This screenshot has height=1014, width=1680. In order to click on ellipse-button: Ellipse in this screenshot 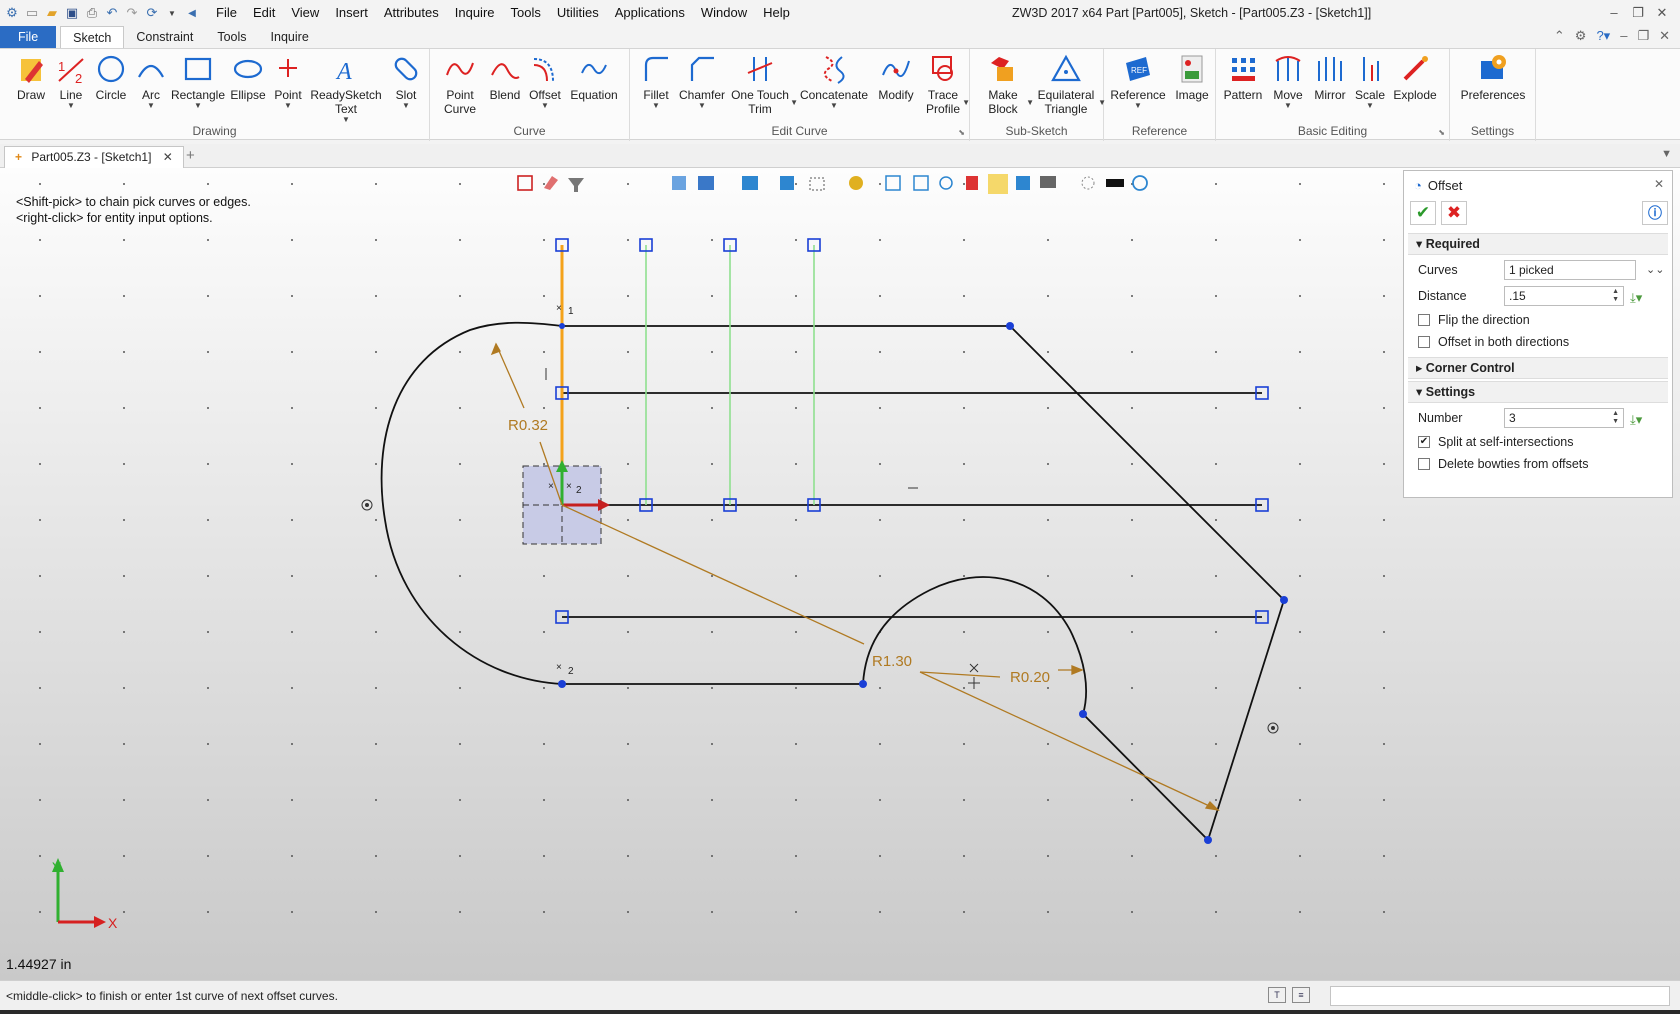, I will do `click(248, 77)`.